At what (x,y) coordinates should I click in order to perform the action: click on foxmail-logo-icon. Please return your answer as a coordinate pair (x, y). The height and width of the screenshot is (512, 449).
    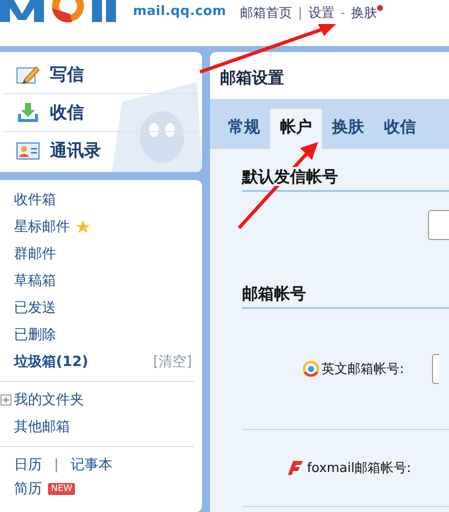
    Looking at the image, I should click on (296, 468).